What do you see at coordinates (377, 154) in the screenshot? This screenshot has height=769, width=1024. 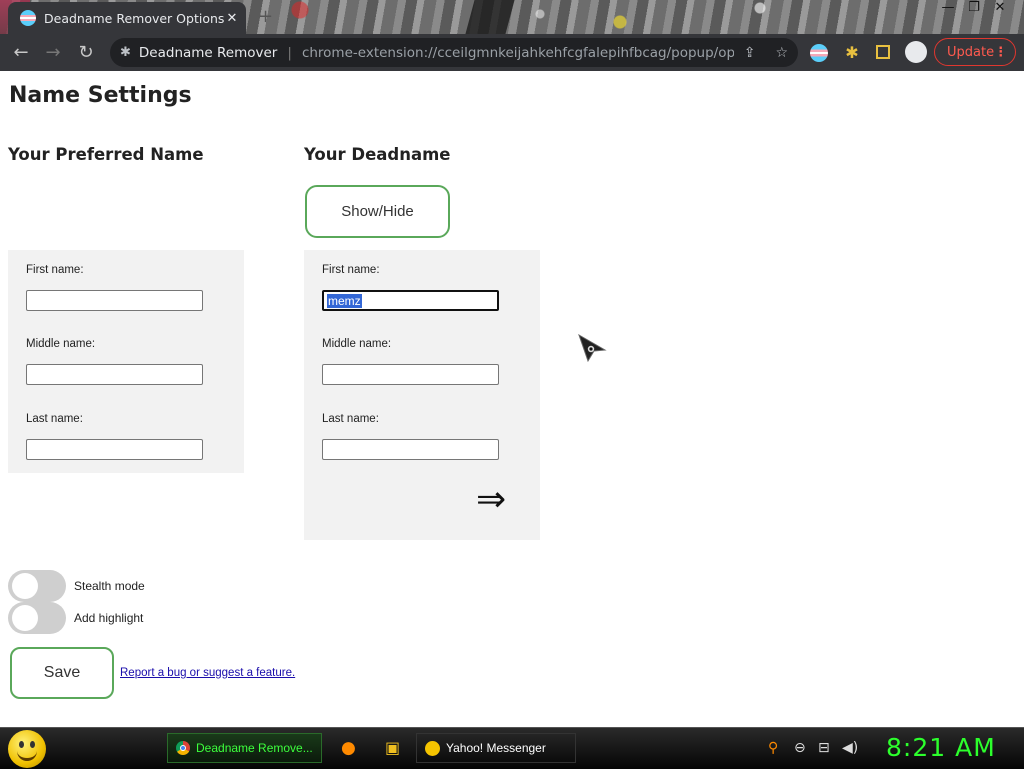 I see `deadname-heading: Your Deadname` at bounding box center [377, 154].